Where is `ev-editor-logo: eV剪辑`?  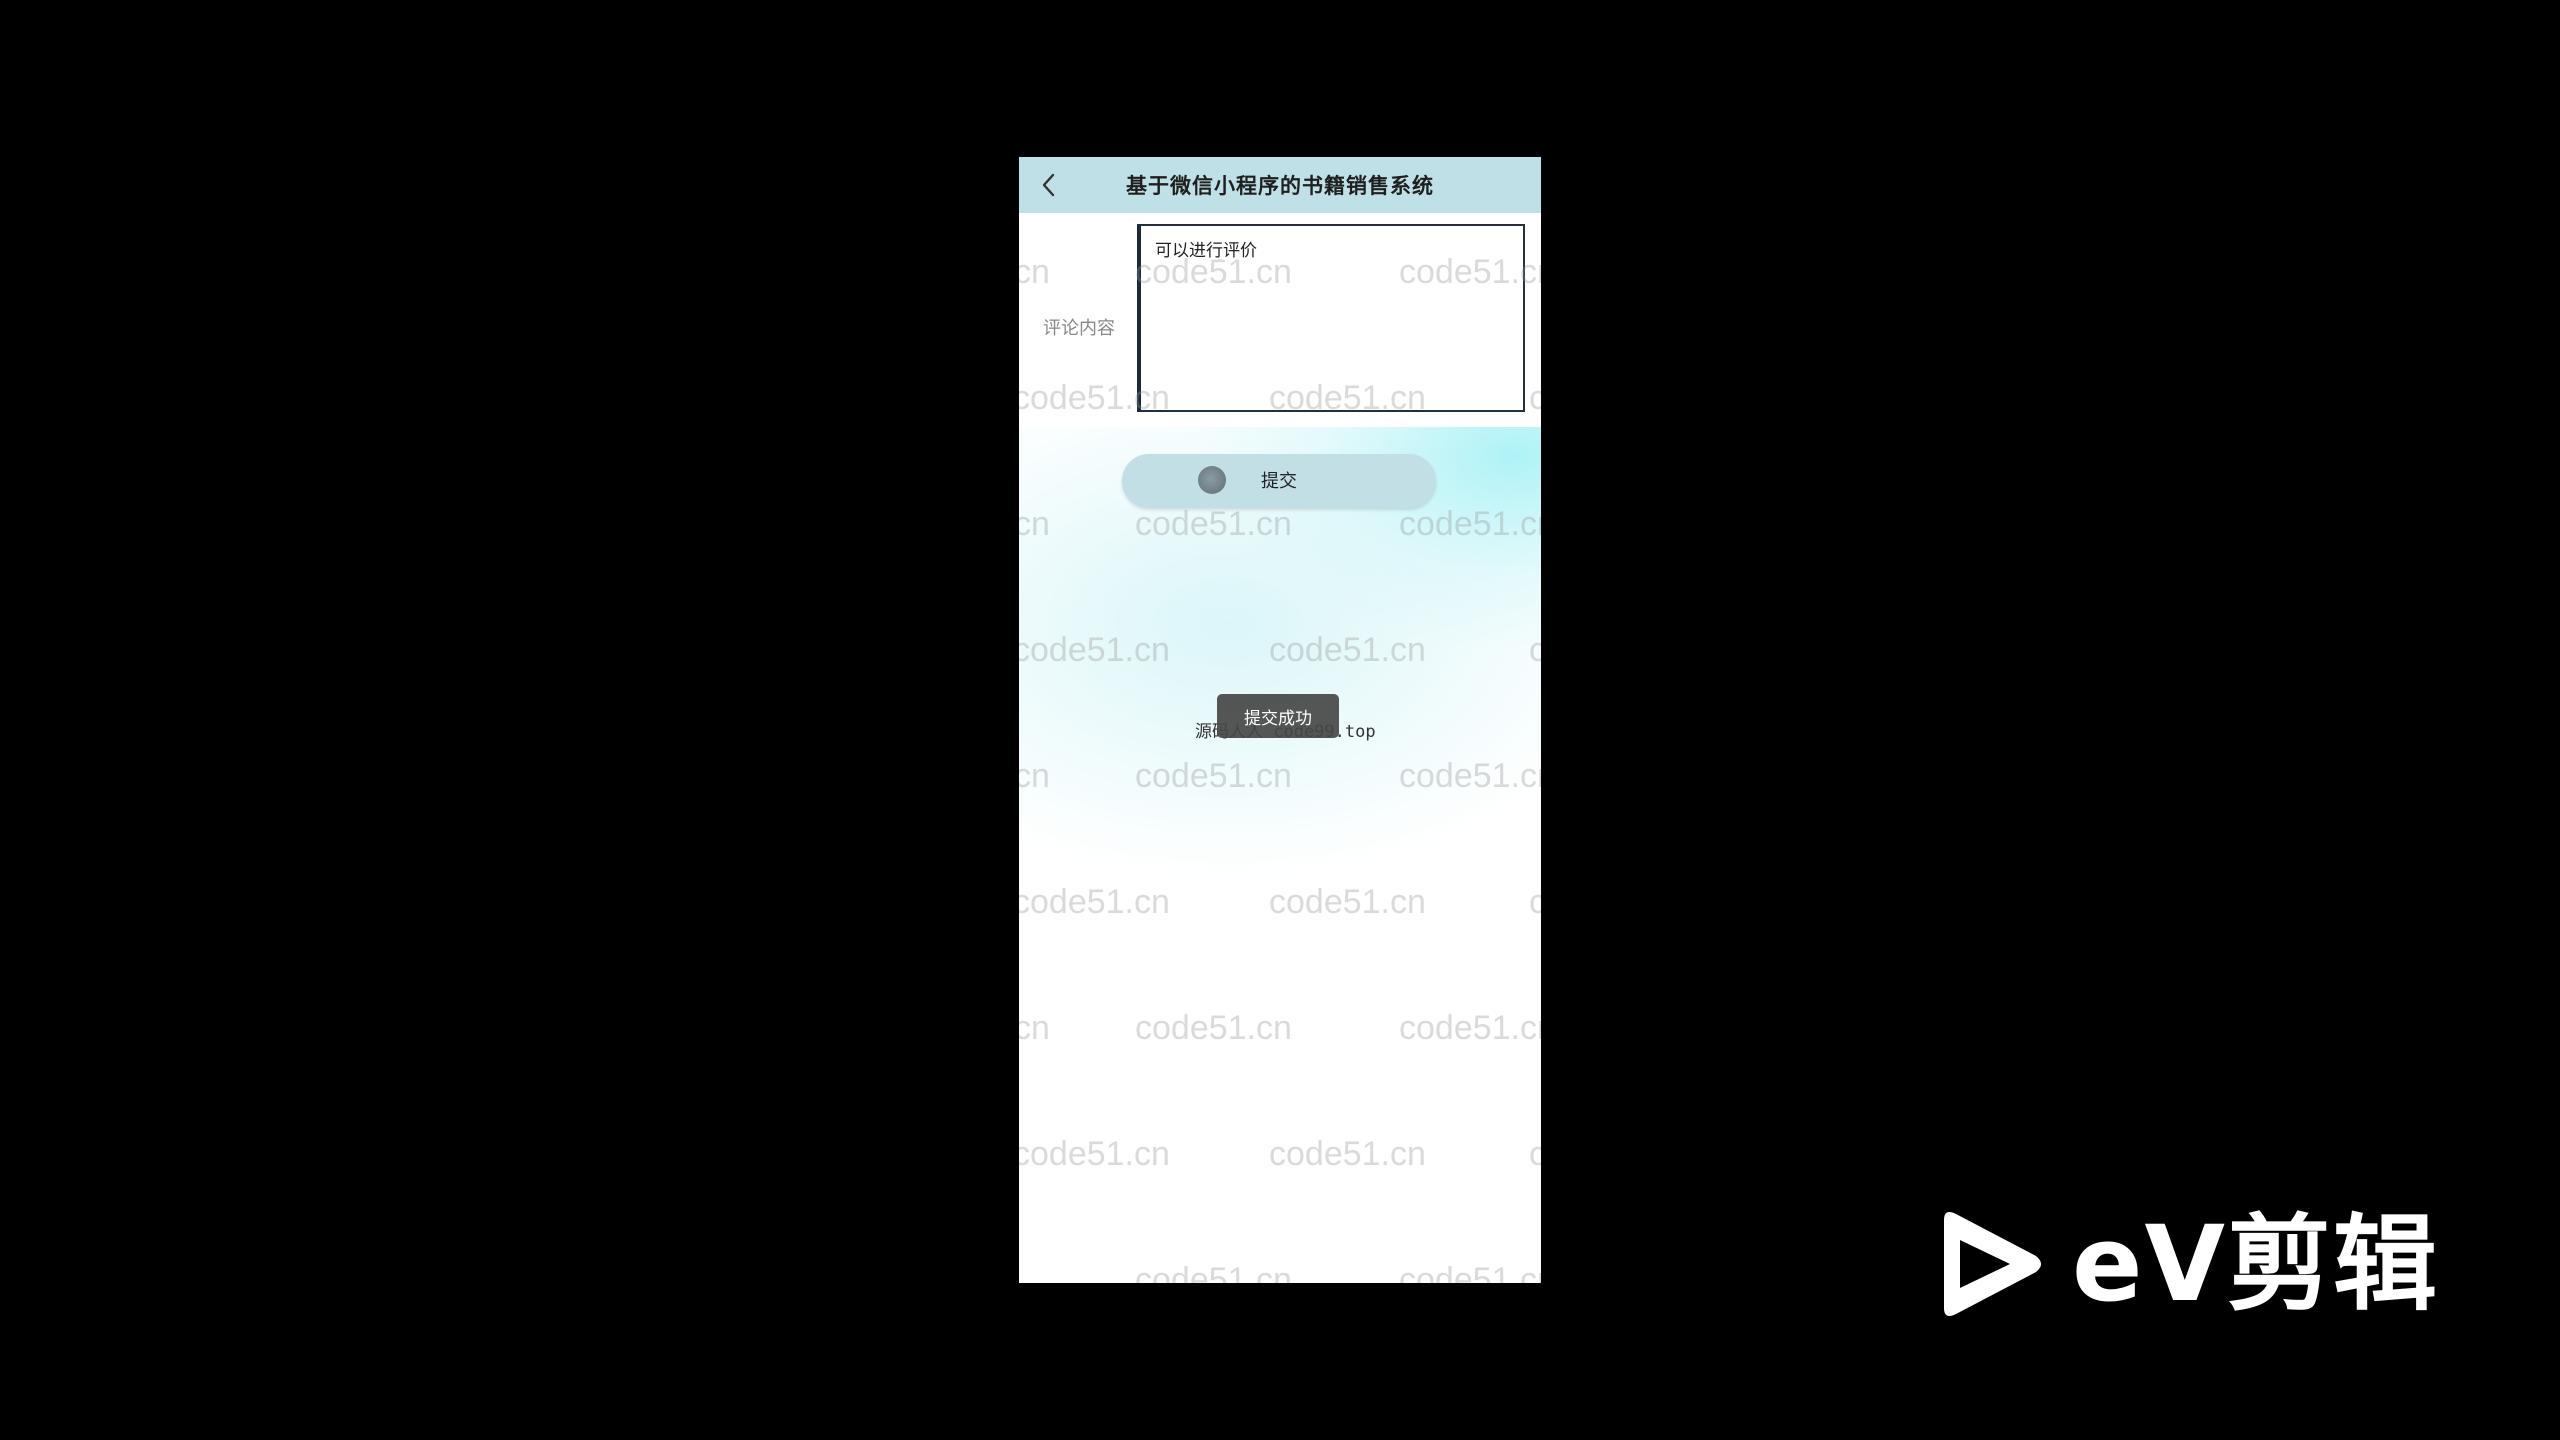
ev-editor-logo: eV剪辑 is located at coordinates (2184, 1264).